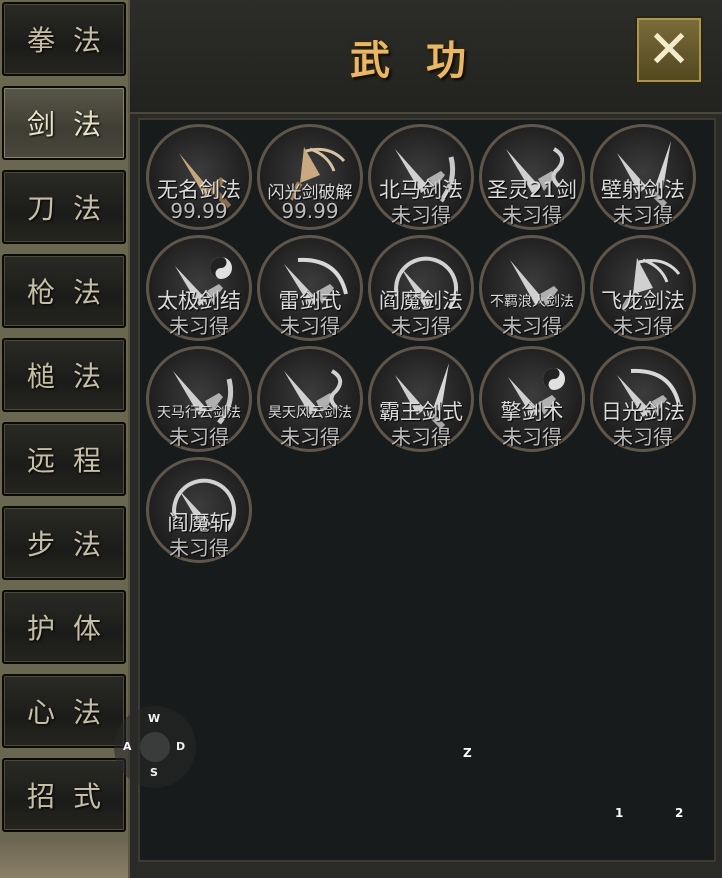 The height and width of the screenshot is (878, 722). I want to click on tab-label: 拳法, so click(72, 40).